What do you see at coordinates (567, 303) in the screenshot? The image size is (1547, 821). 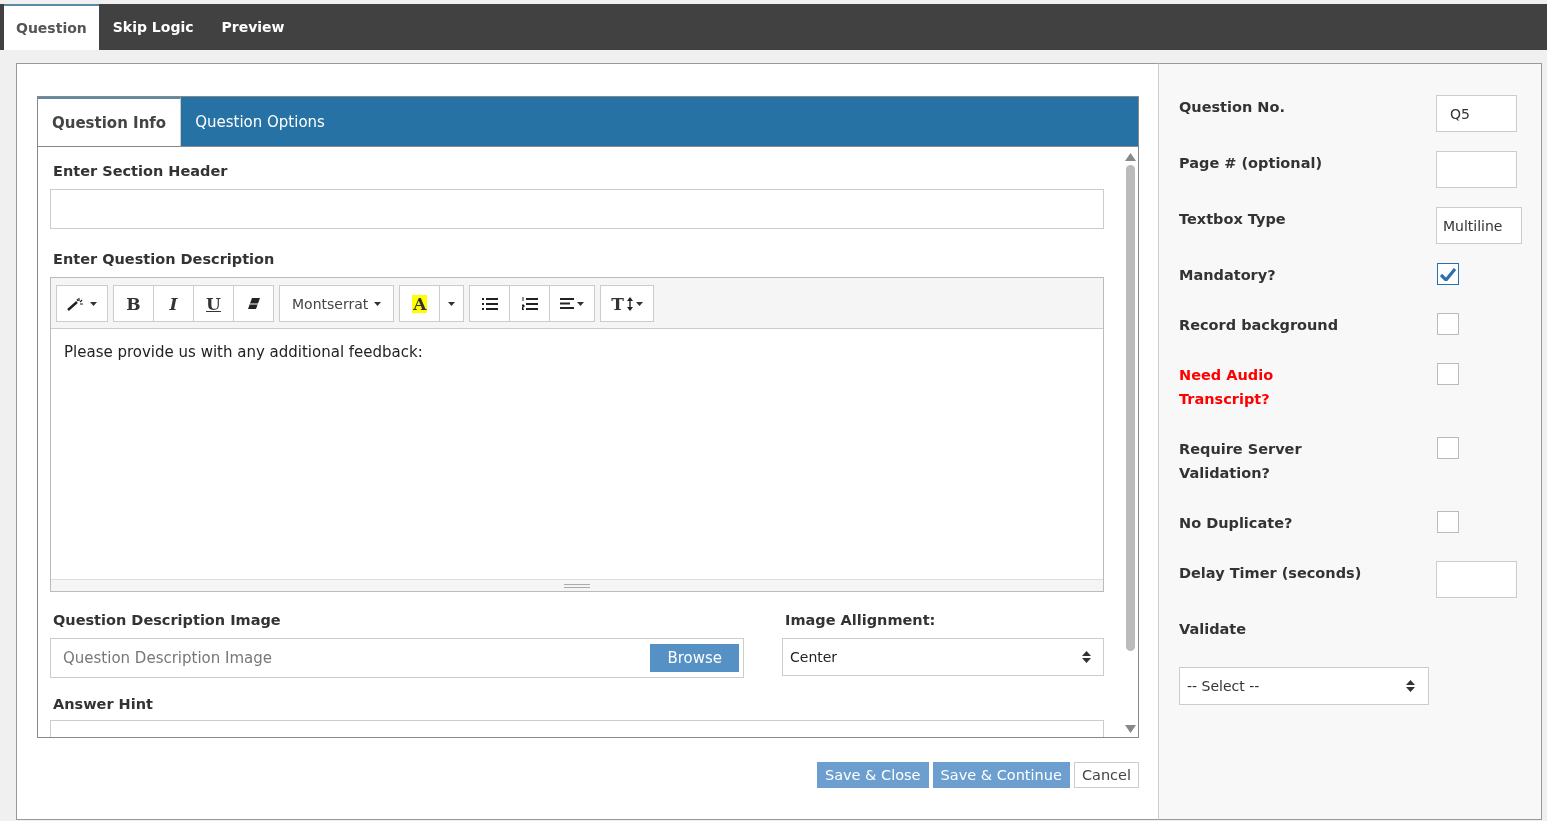 I see `align-left-icon` at bounding box center [567, 303].